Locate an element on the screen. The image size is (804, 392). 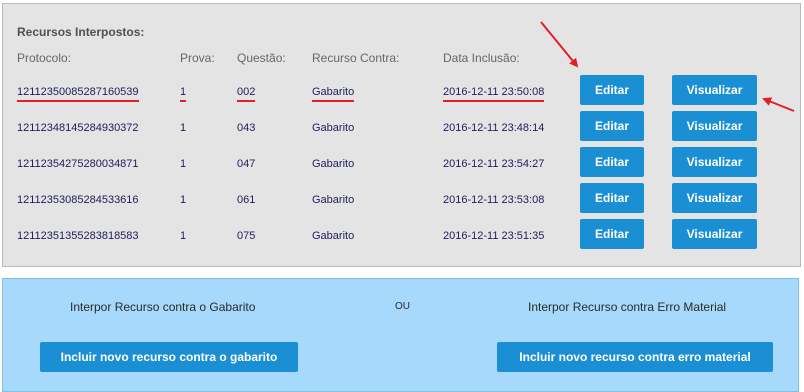
ou-label: OU is located at coordinates (402, 306).